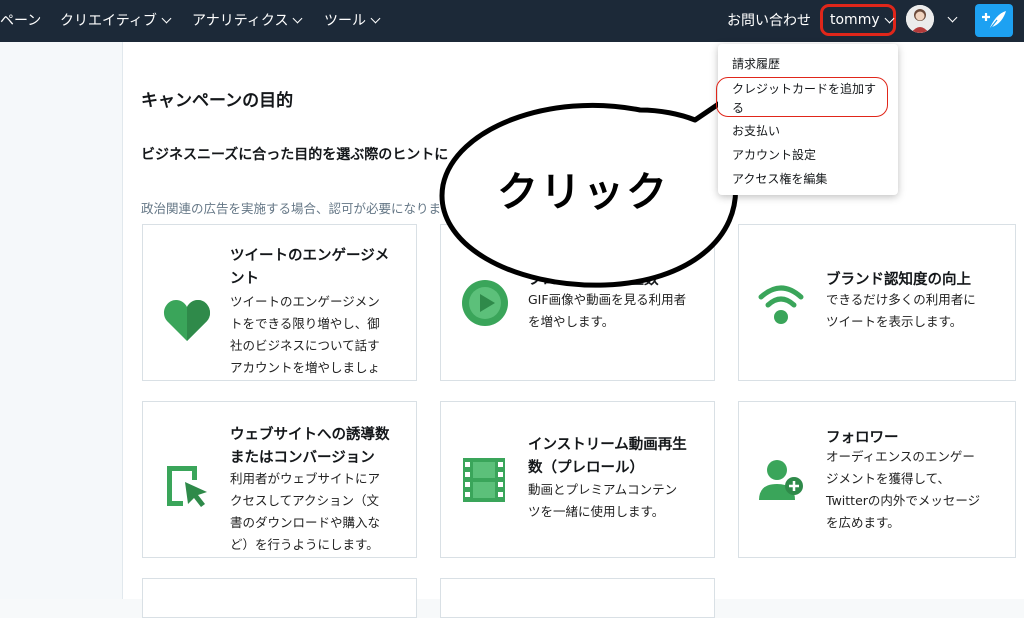  What do you see at coordinates (512, 21) in the screenshot?
I see `top-navigation-bar: ペーン クリエイティブ アナリティクス ツール お問い合わせ tommy` at bounding box center [512, 21].